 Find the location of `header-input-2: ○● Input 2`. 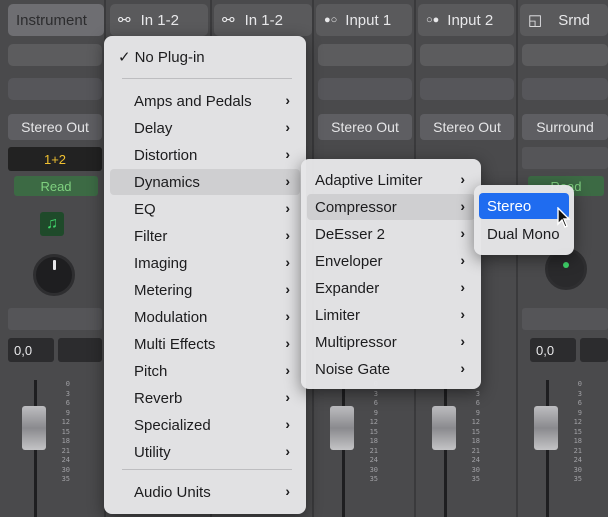

header-input-2: ○● Input 2 is located at coordinates (466, 20).